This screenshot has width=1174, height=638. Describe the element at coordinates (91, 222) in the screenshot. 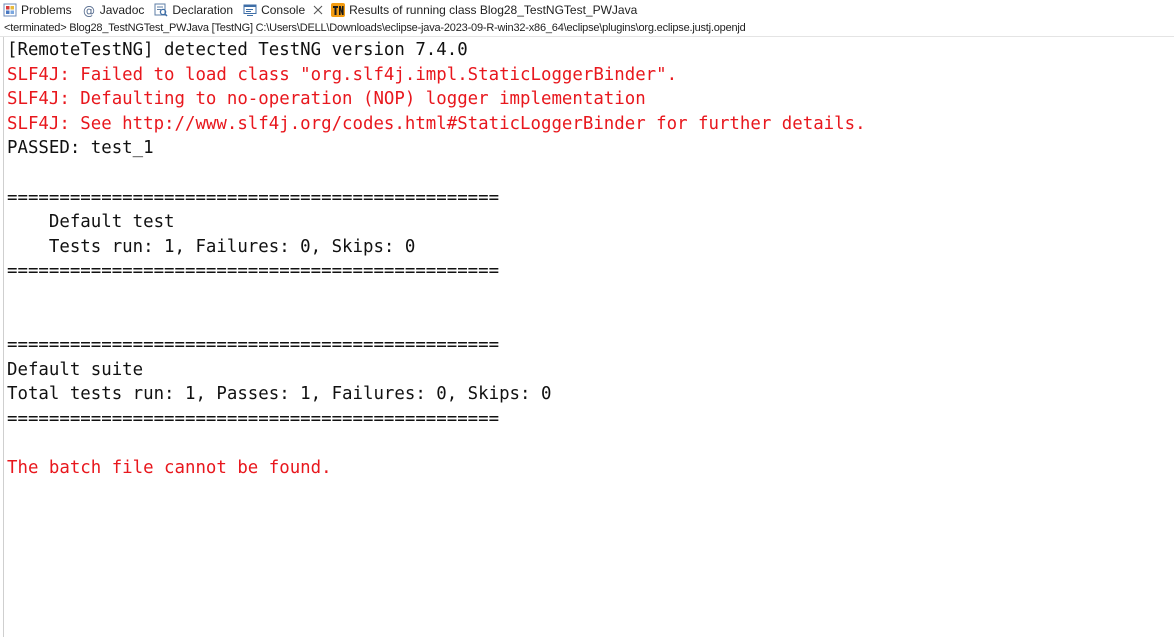

I see `console-line: Default test` at that location.